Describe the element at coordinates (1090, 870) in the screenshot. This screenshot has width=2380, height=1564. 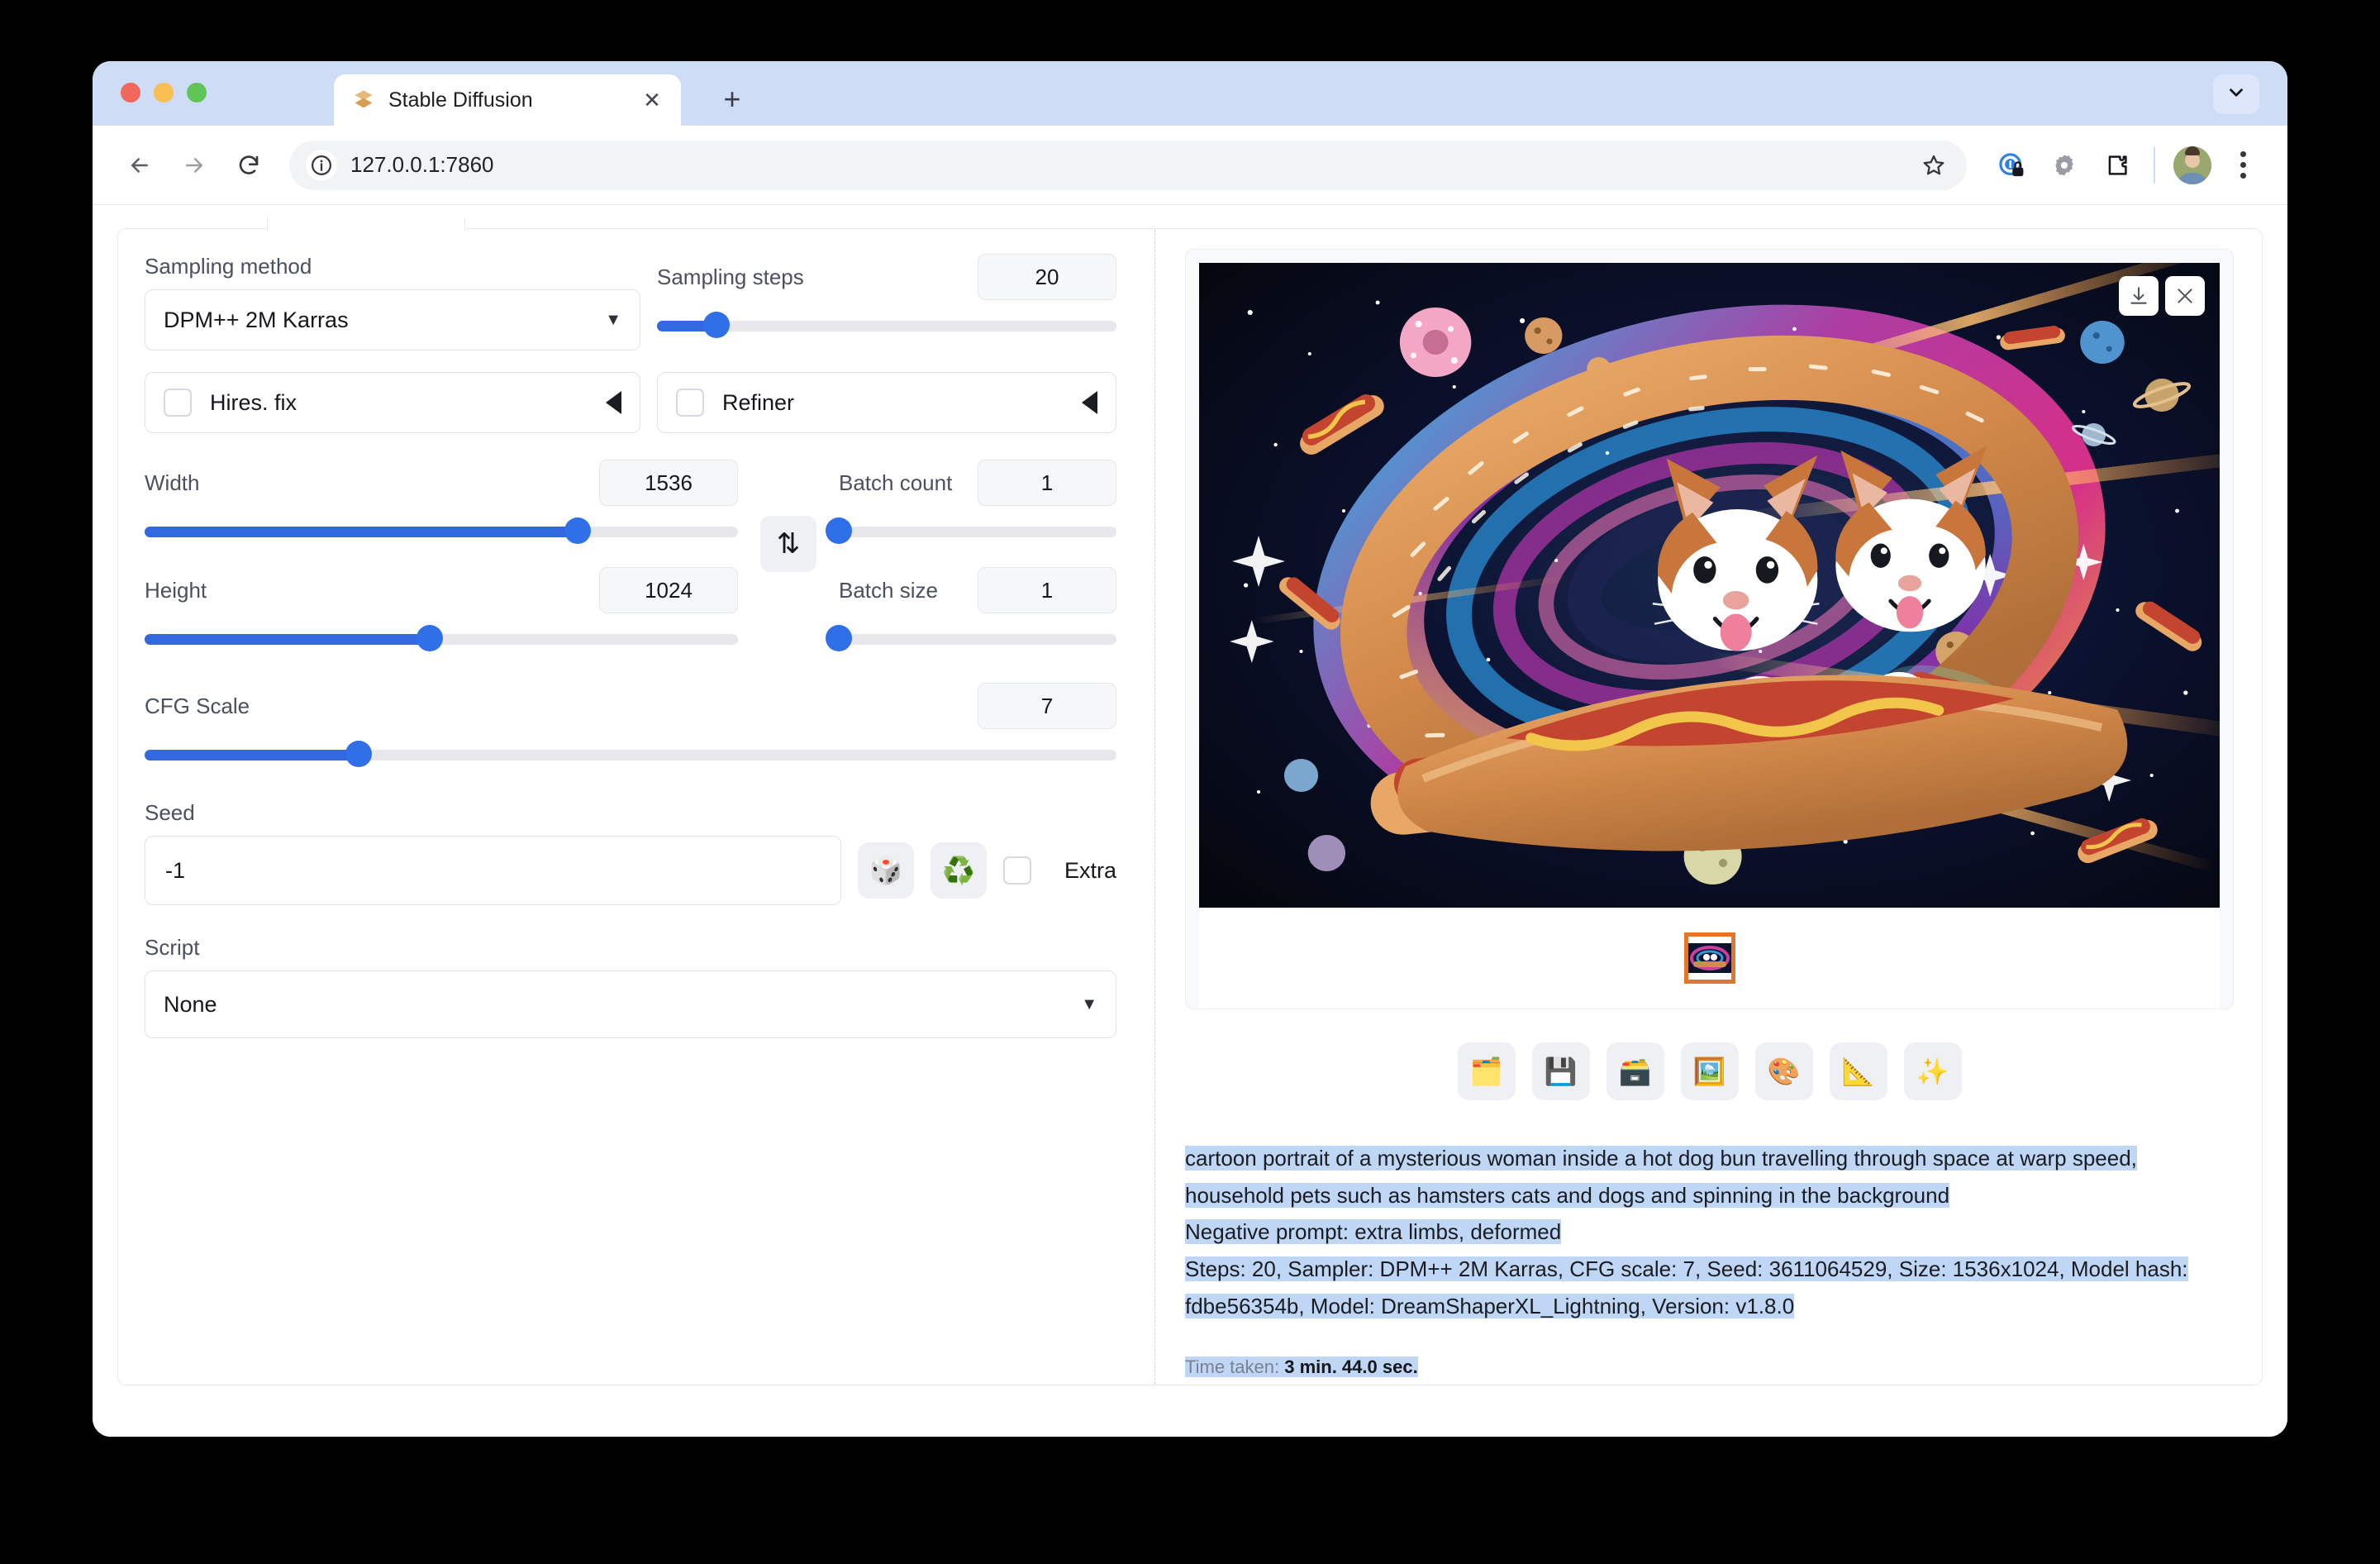
I see `extra-label: Extra` at that location.